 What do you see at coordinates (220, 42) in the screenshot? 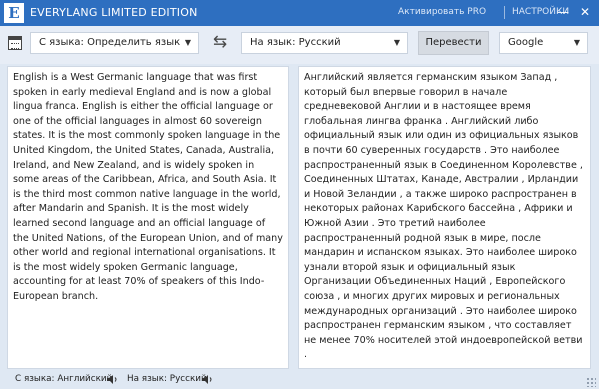
I see `swap-languages-icon: ⇆` at bounding box center [220, 42].